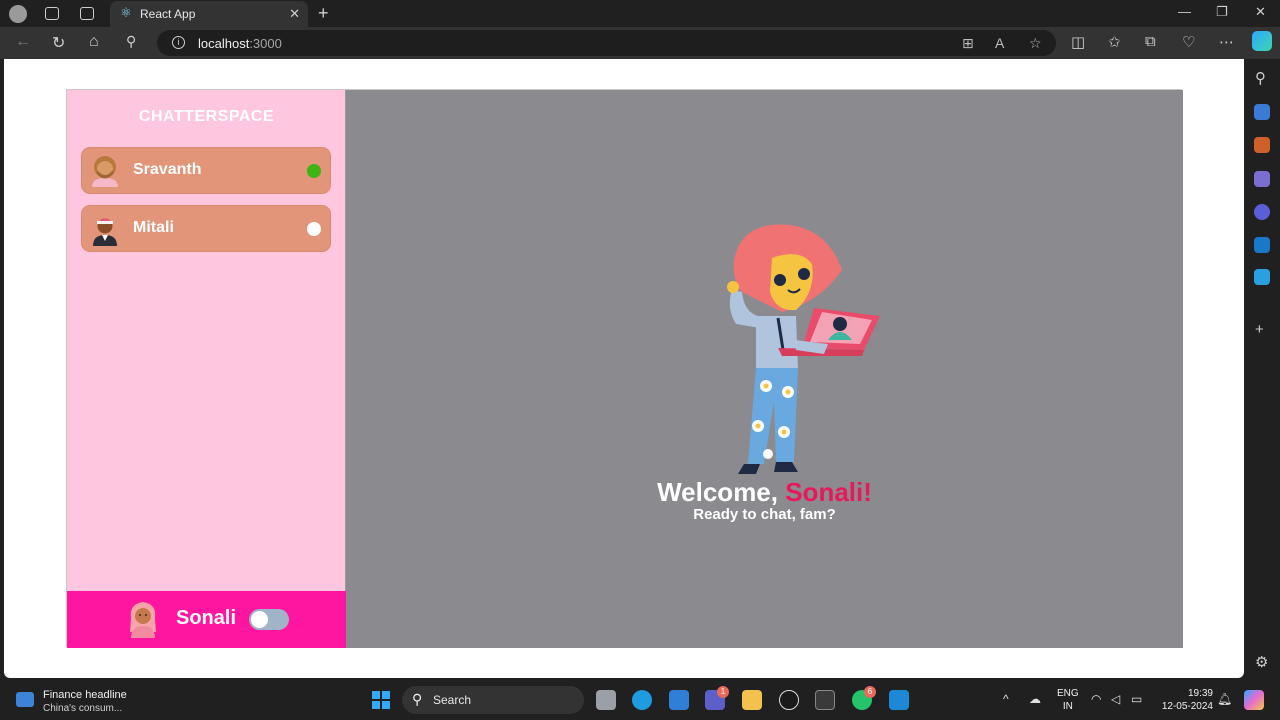 This screenshot has width=1280, height=720. I want to click on offline-status-indicator, so click(314, 229).